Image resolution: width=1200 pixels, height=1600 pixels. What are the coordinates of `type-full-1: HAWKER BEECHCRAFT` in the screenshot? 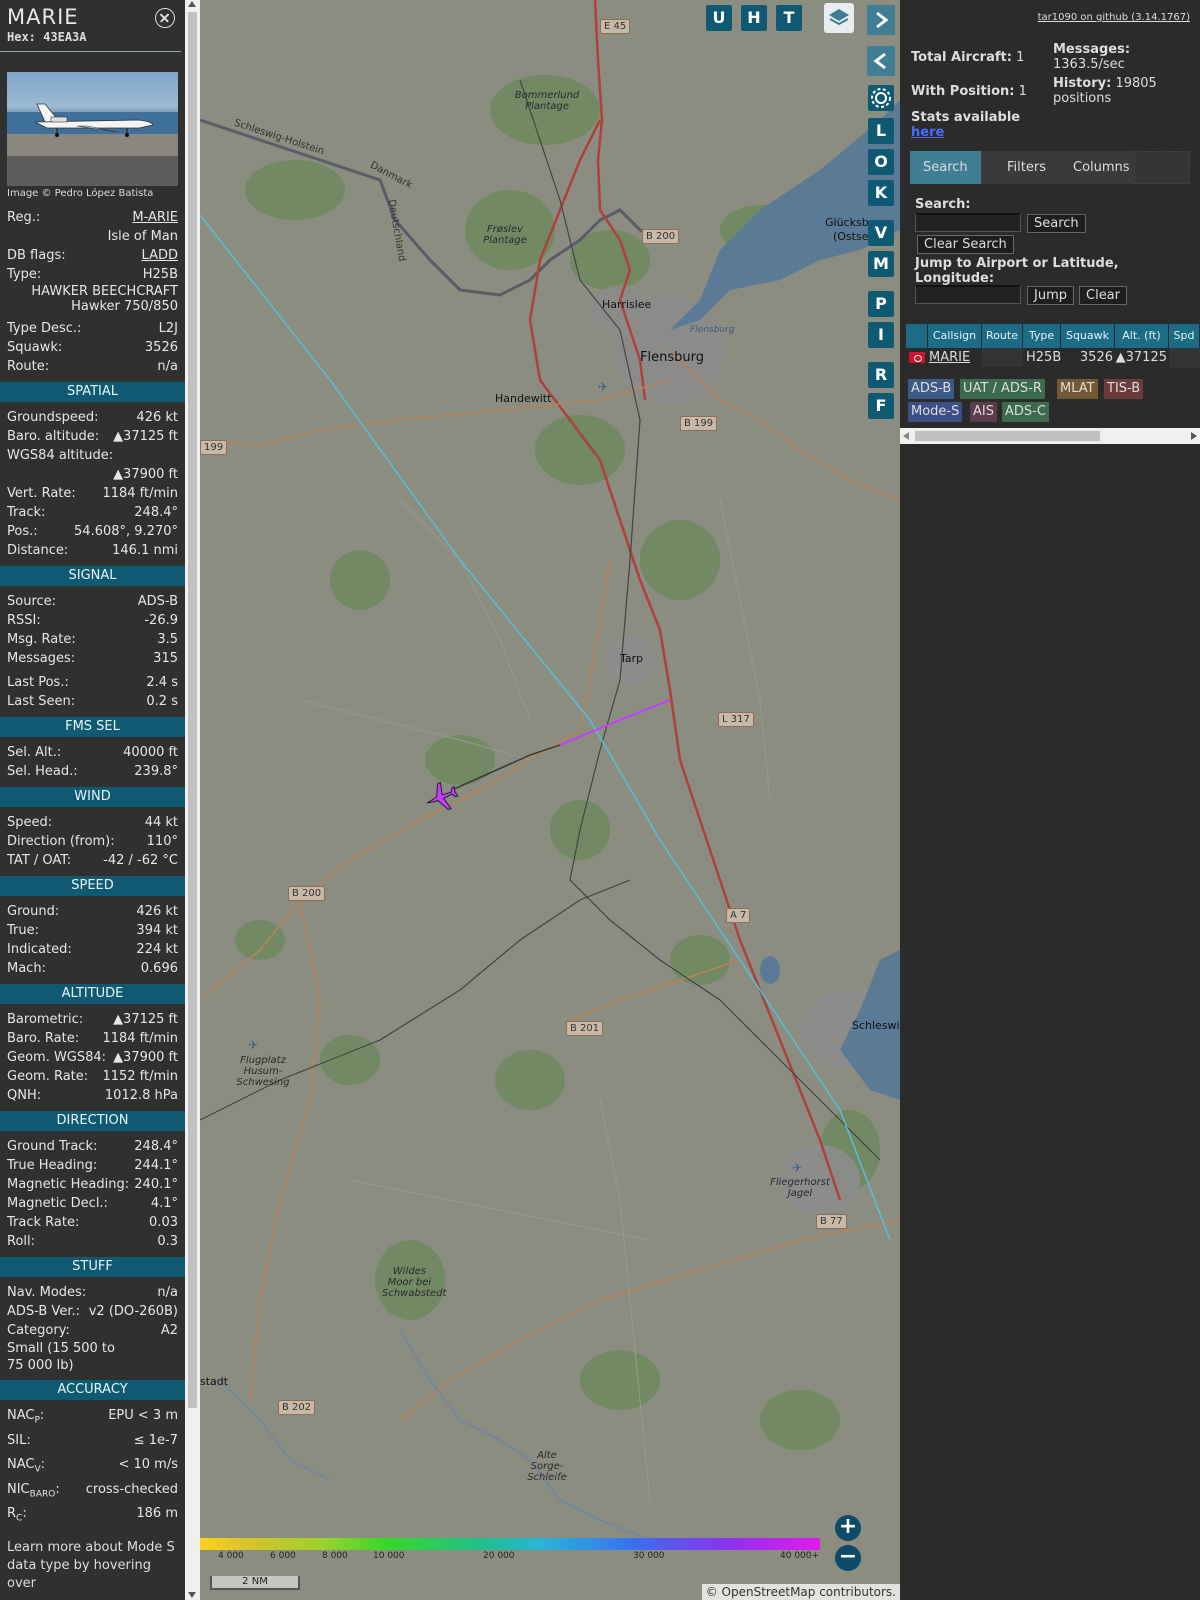 It's located at (104, 291).